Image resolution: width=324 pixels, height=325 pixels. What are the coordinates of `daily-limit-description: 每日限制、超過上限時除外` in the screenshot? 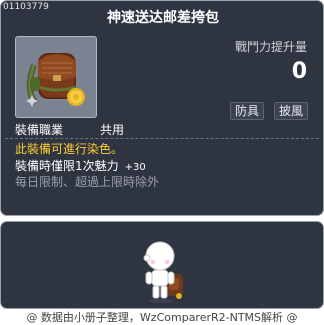 It's located at (87, 182).